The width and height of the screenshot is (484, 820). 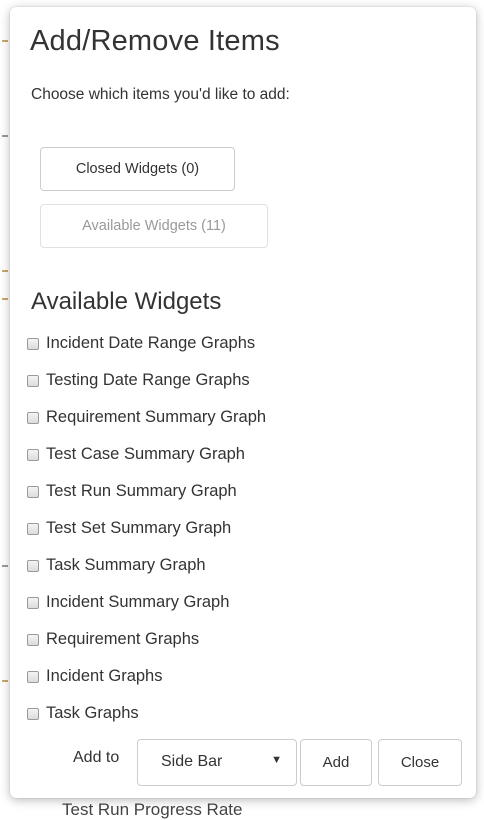 I want to click on widget-label: Test Set Summary Graph, so click(x=139, y=528).